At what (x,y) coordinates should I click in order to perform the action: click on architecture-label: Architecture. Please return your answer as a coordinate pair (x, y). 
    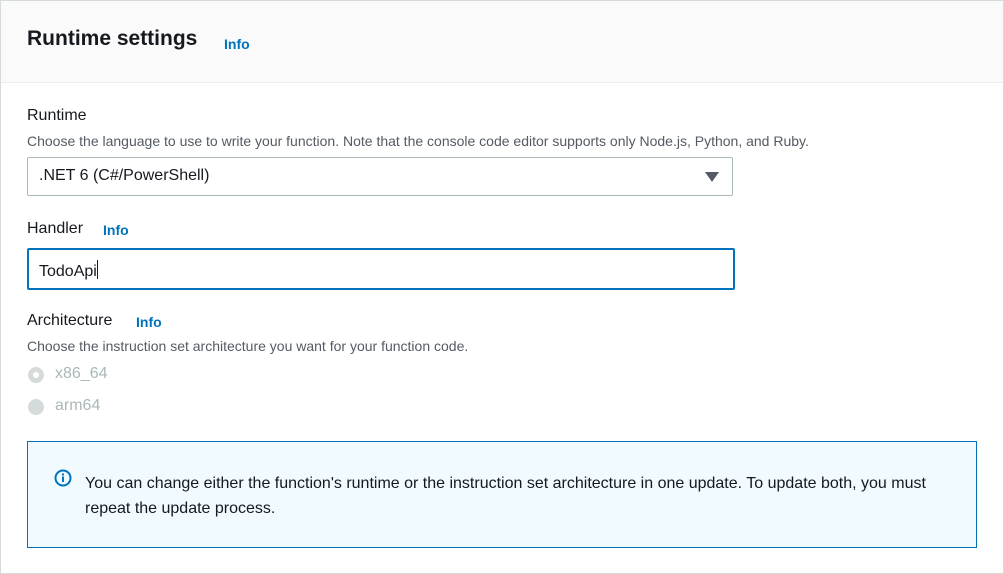
    Looking at the image, I should click on (70, 320).